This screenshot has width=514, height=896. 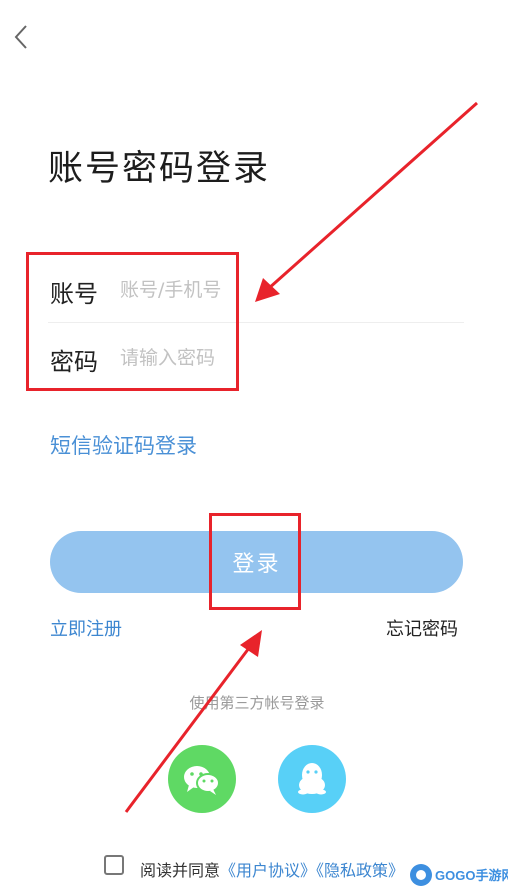 What do you see at coordinates (257, 703) in the screenshot?
I see `third-party-login-label: 使用第三方帐号登录` at bounding box center [257, 703].